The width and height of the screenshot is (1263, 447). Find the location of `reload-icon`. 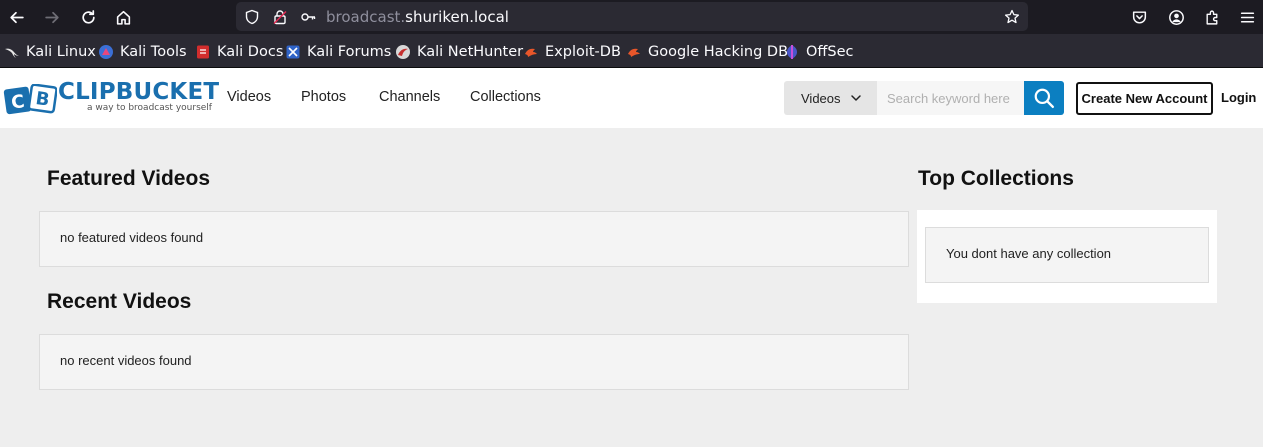

reload-icon is located at coordinates (88, 16).